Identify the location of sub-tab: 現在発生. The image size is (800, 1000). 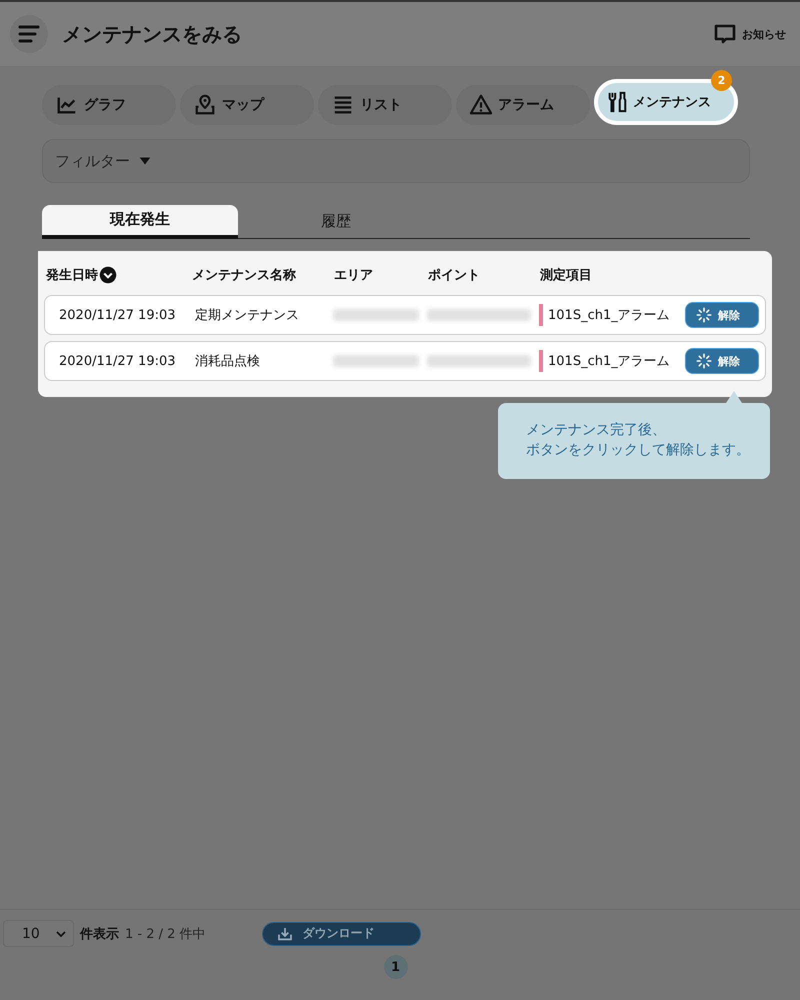
(140, 222).